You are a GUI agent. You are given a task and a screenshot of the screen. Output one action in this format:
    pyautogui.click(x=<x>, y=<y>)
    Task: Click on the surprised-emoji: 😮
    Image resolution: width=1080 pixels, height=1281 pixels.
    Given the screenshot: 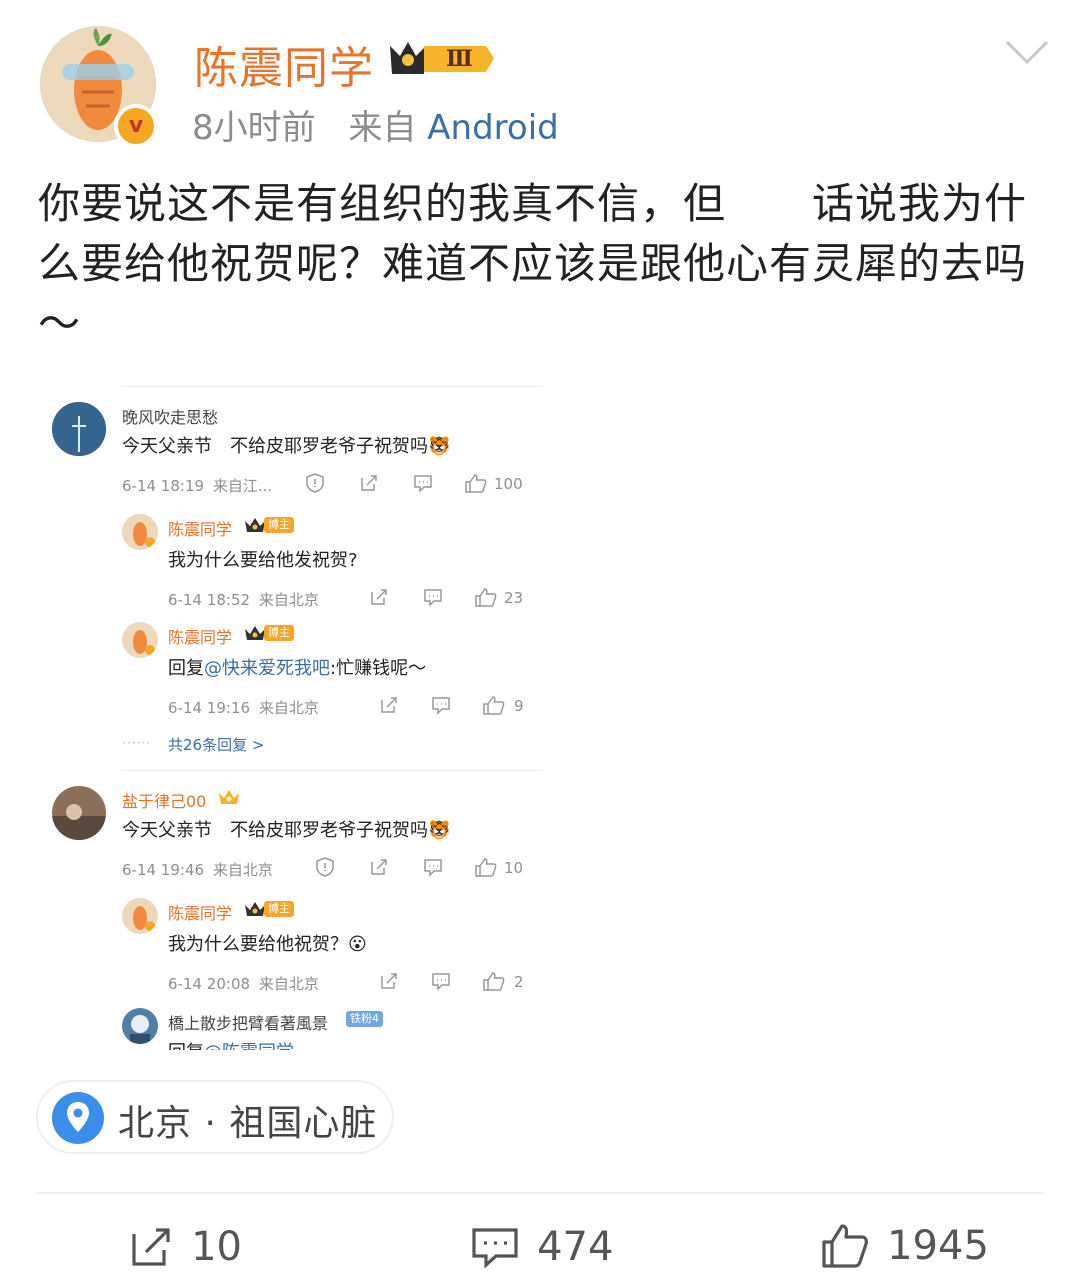 What is the action you would take?
    pyautogui.click(x=357, y=944)
    